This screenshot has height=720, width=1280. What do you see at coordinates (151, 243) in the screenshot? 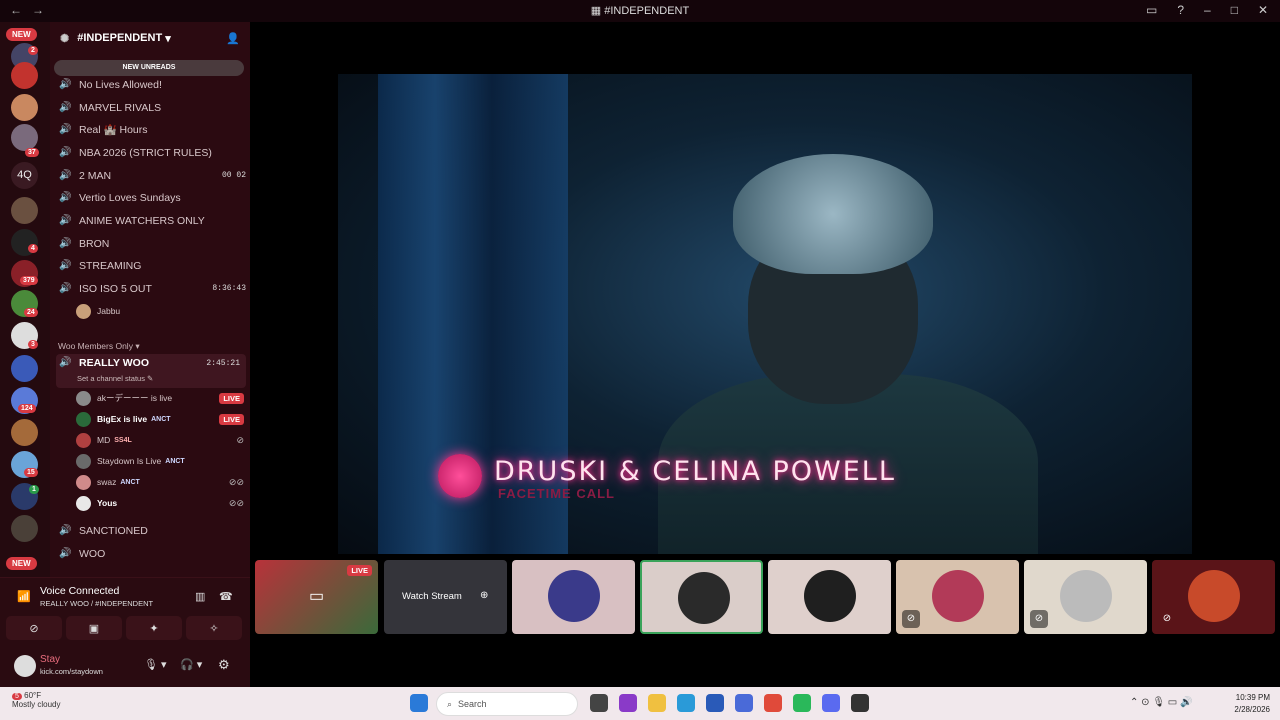
I see `channel-item: 🔊 BRON` at bounding box center [151, 243].